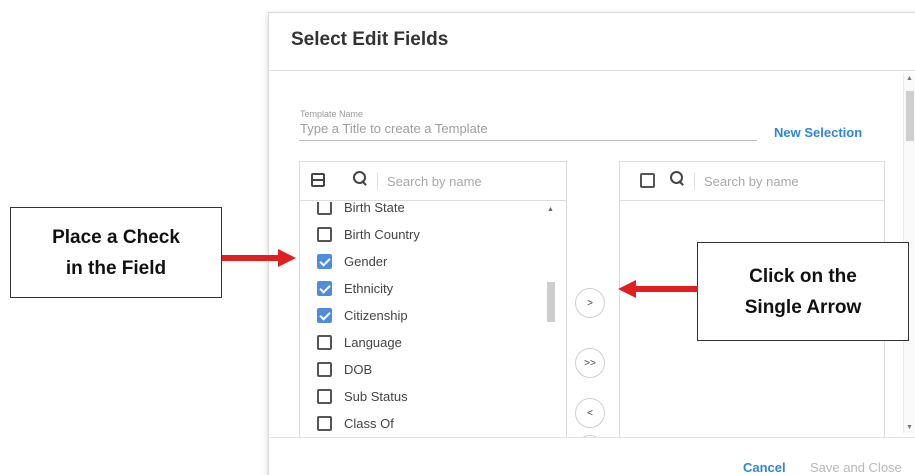  What do you see at coordinates (447, 181) in the screenshot?
I see `available-fields-search-input` at bounding box center [447, 181].